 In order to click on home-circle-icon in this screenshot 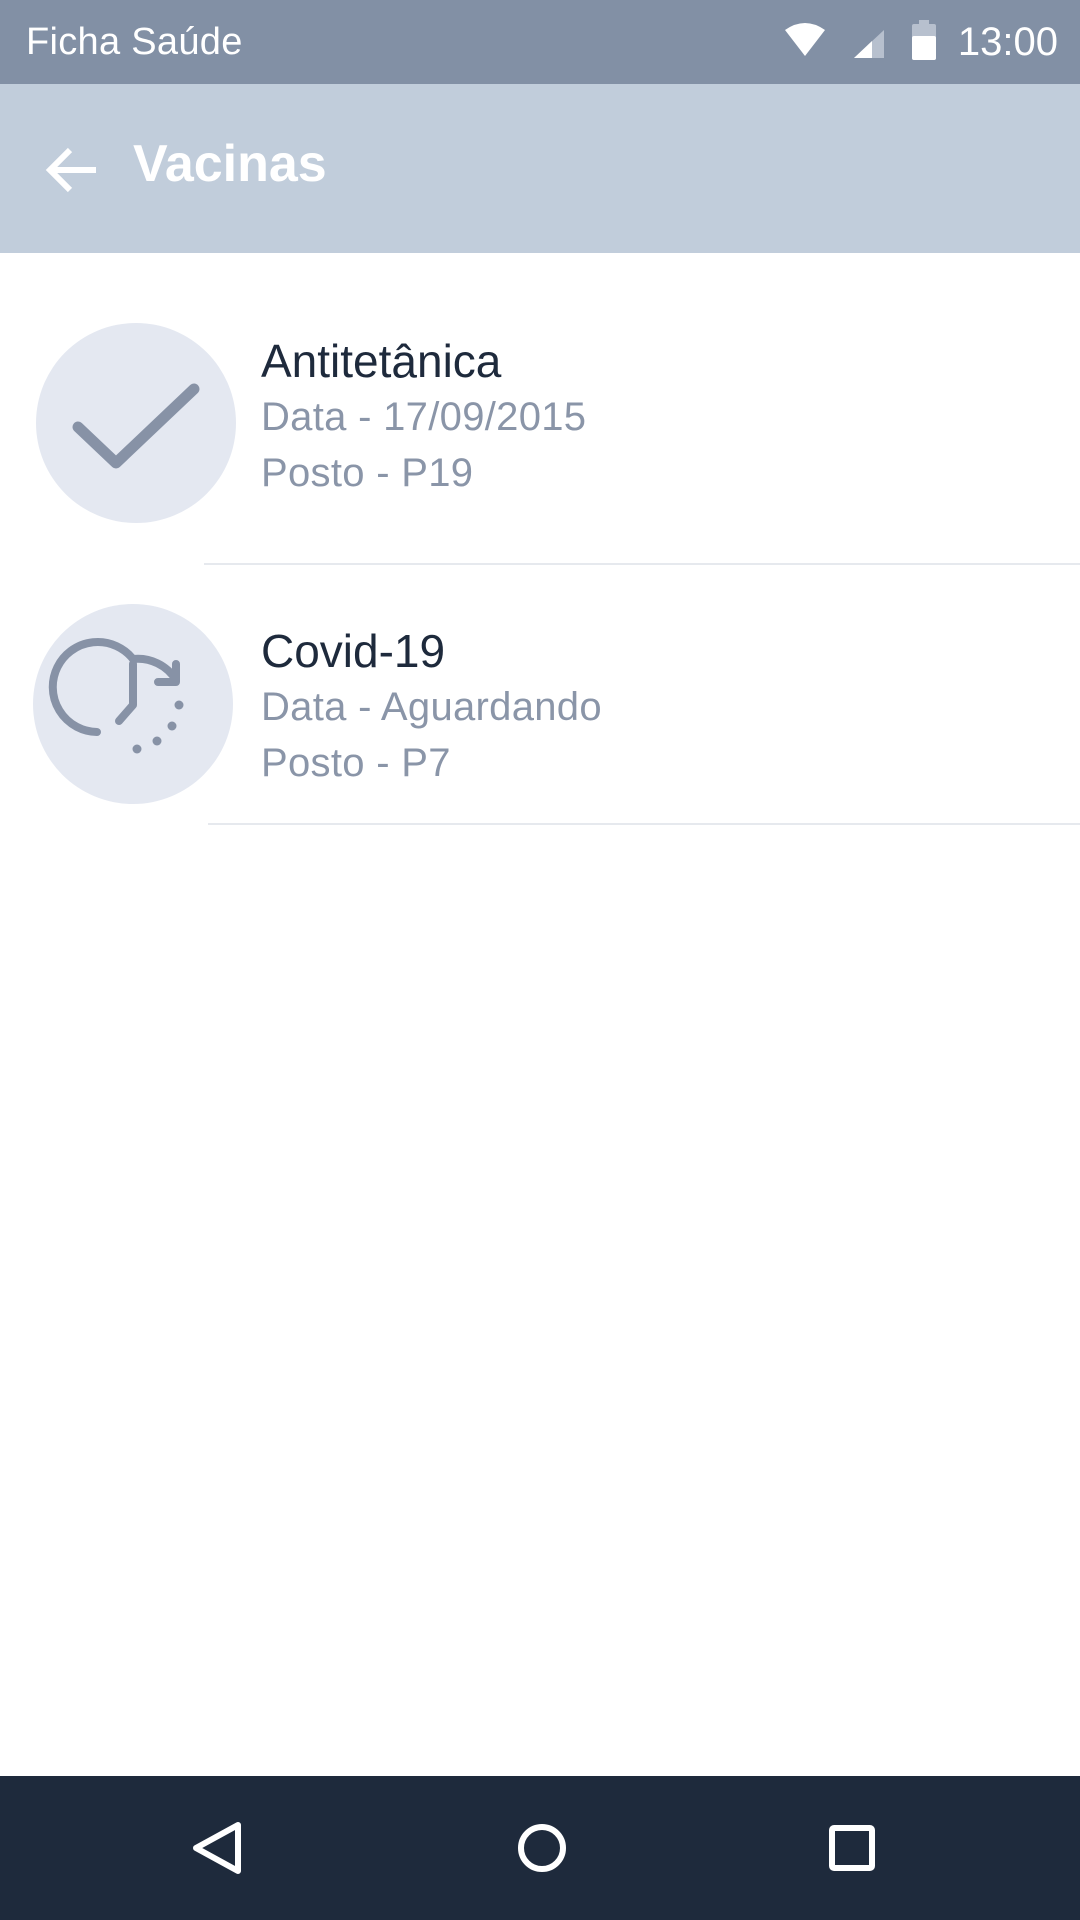, I will do `click(542, 1848)`.